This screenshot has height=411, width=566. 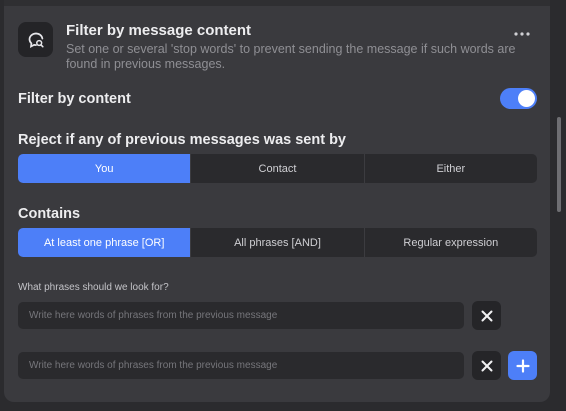 I want to click on add-phrase-button, so click(x=522, y=365).